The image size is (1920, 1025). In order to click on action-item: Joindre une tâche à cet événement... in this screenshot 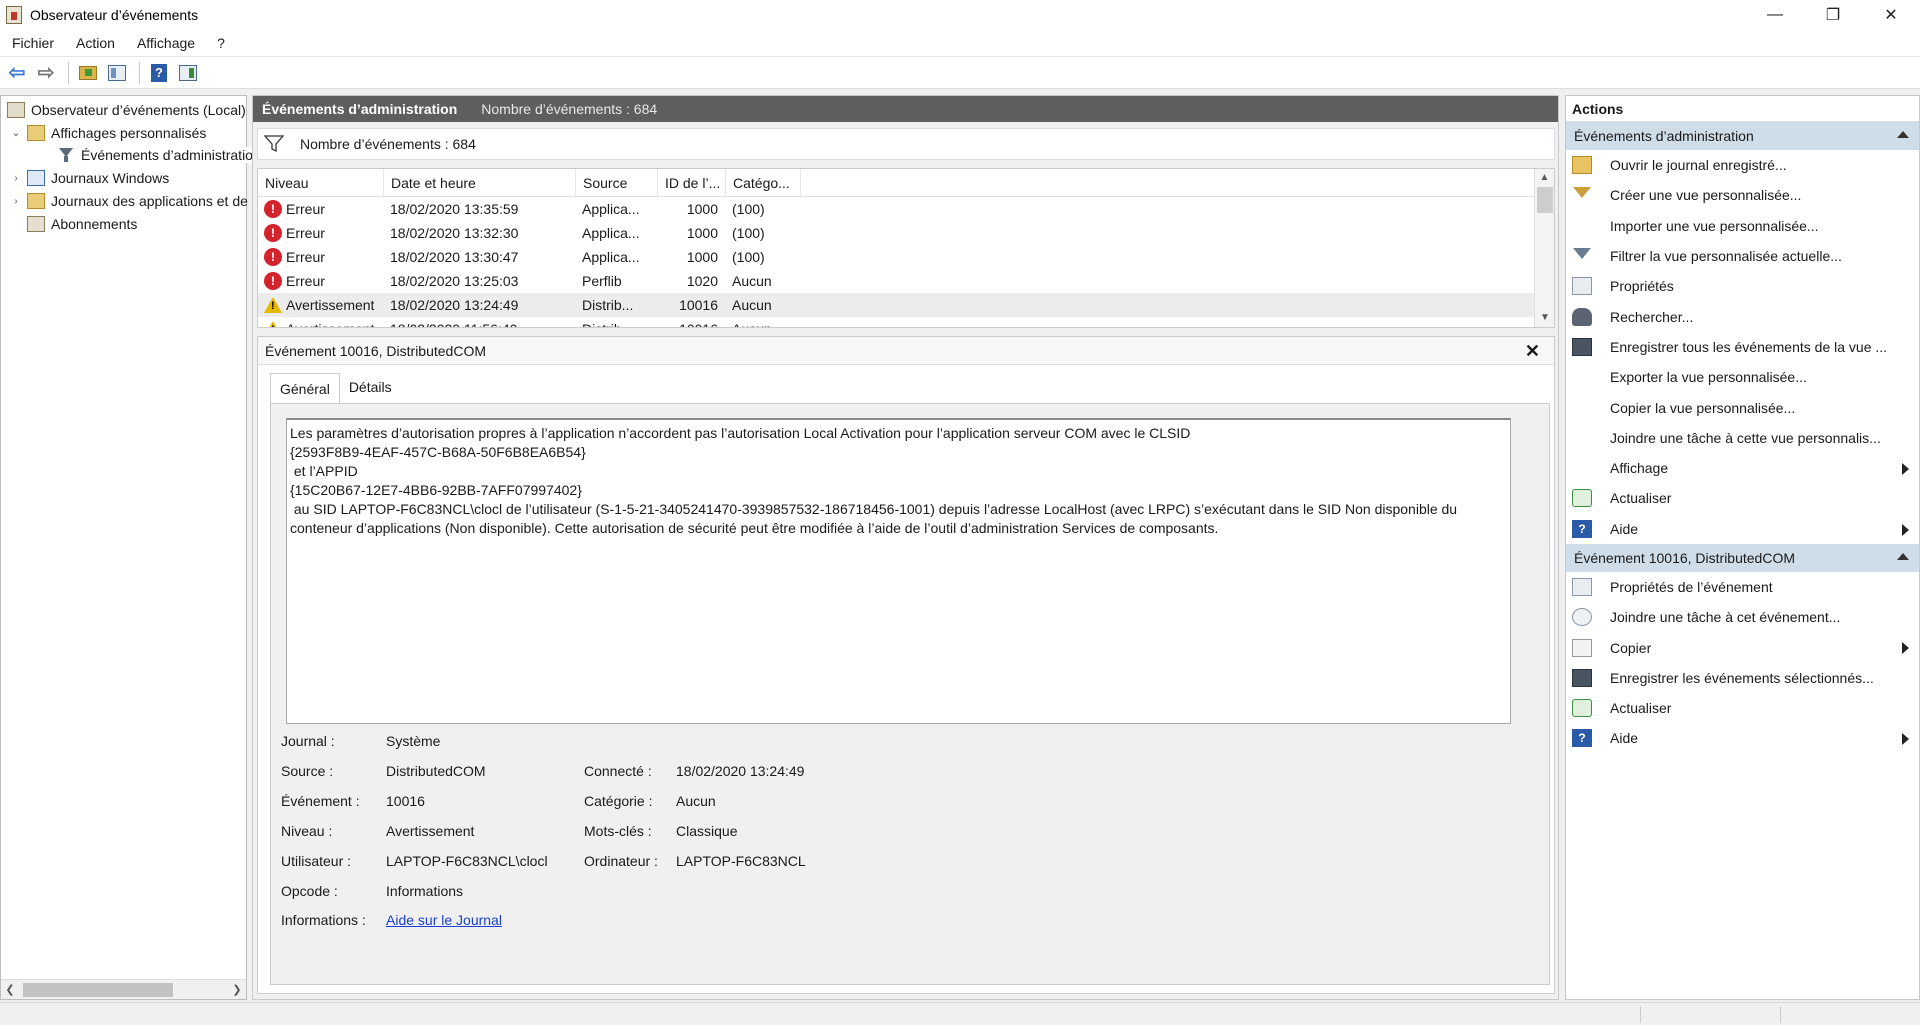, I will do `click(1742, 617)`.